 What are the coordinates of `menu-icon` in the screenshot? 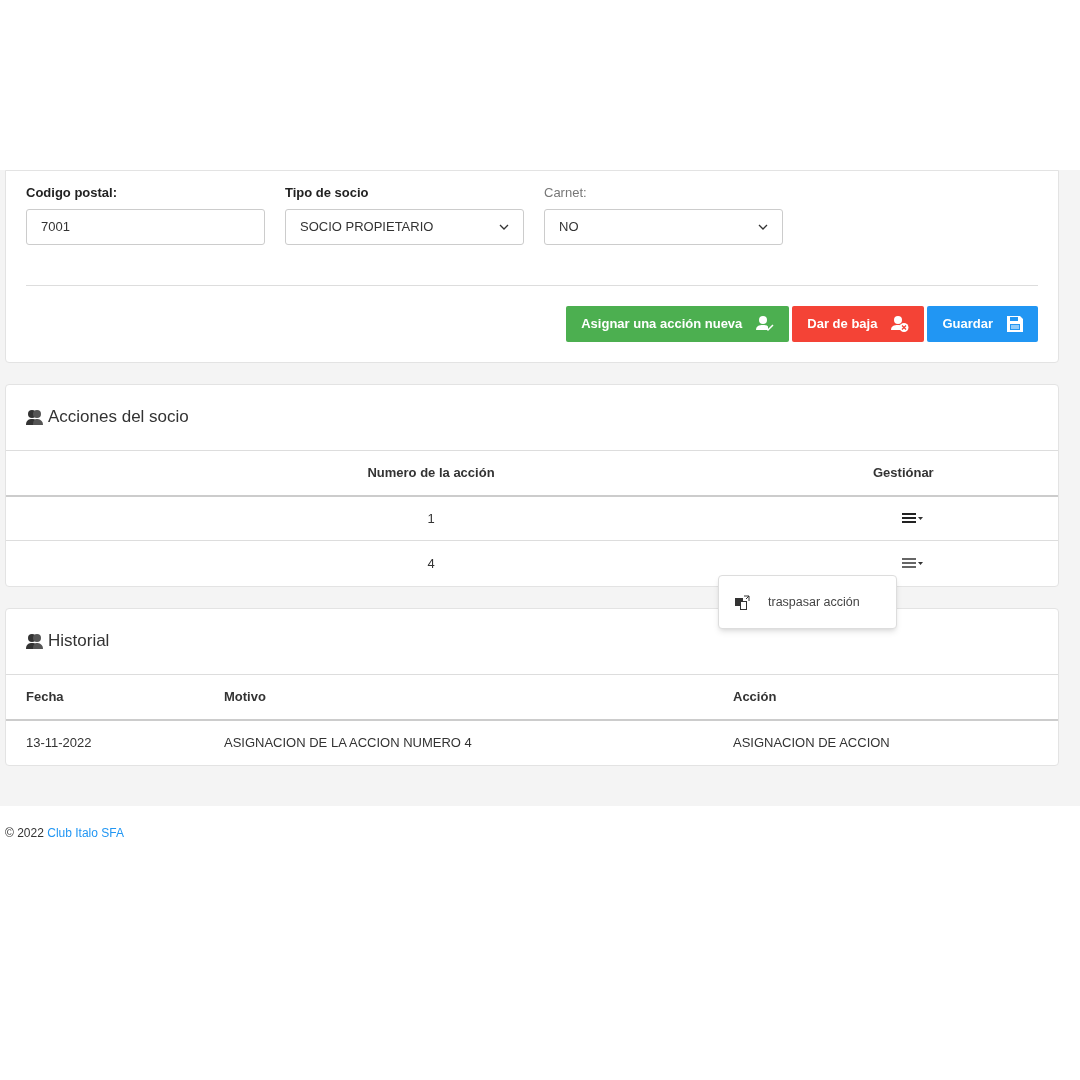 It's located at (913, 518).